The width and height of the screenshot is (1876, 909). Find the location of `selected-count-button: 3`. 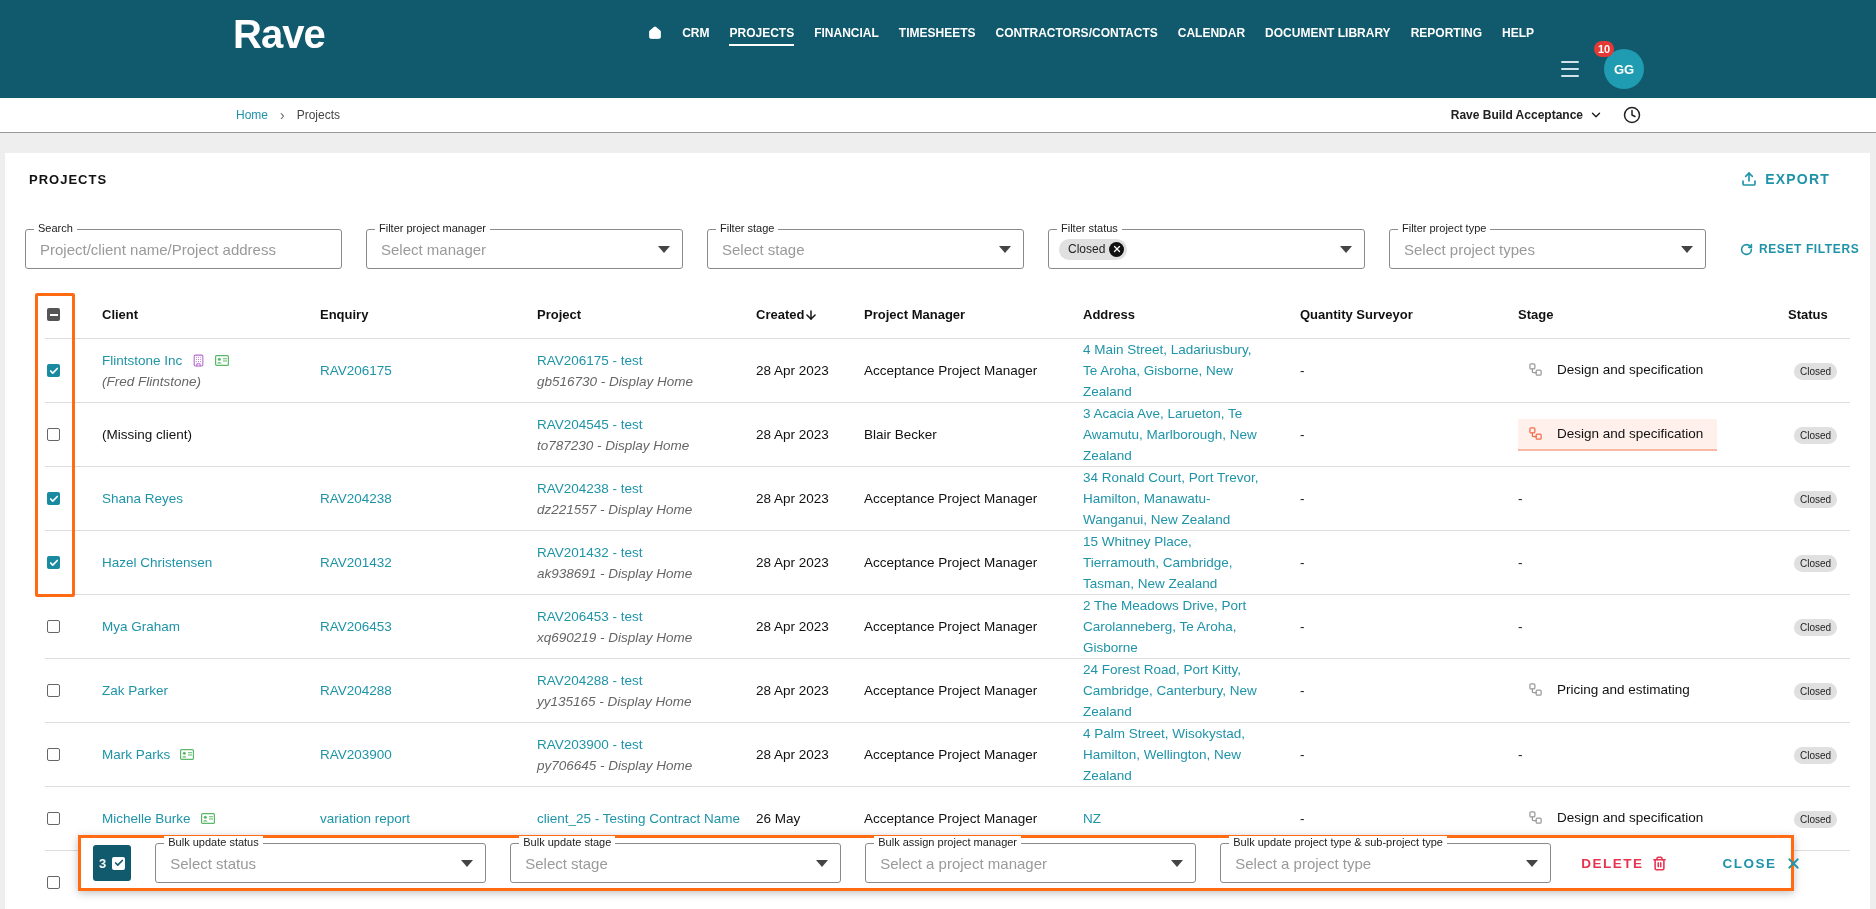

selected-count-button: 3 is located at coordinates (112, 863).